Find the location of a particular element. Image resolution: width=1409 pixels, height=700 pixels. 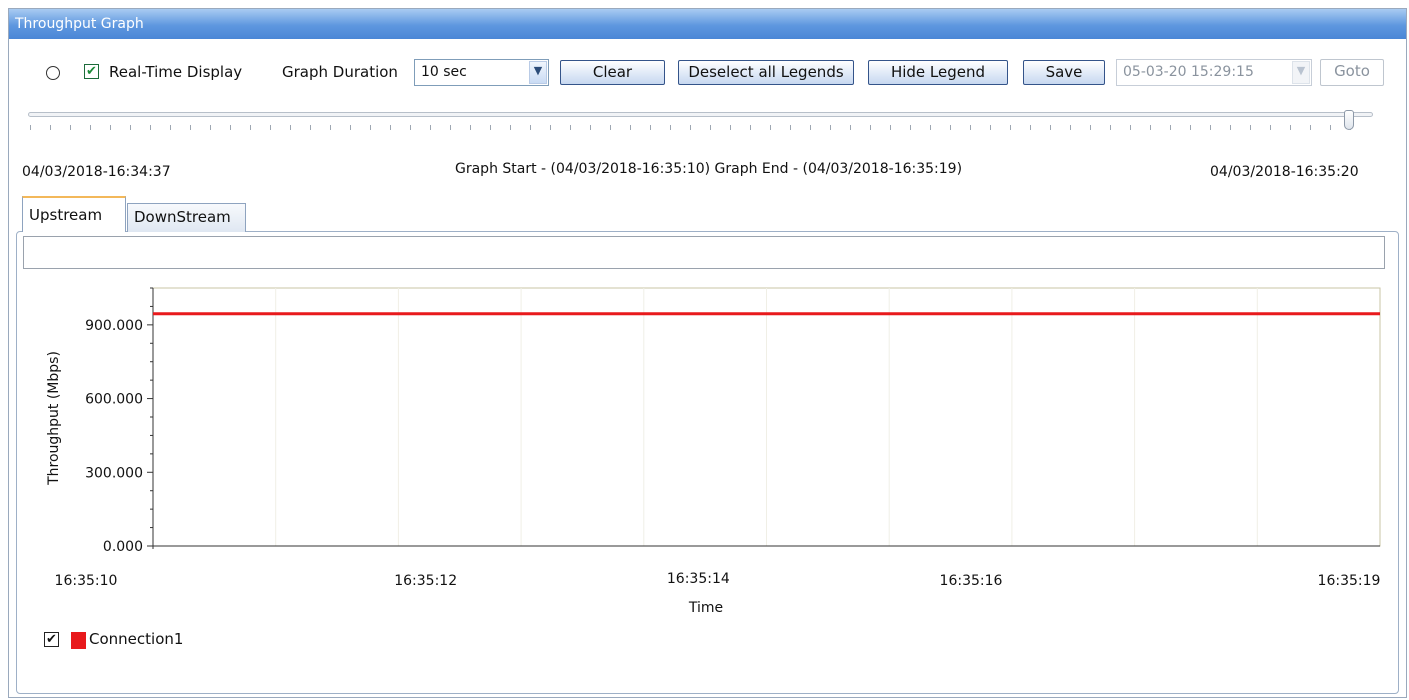

y-tick-label: 300.000 is located at coordinates (114, 473).